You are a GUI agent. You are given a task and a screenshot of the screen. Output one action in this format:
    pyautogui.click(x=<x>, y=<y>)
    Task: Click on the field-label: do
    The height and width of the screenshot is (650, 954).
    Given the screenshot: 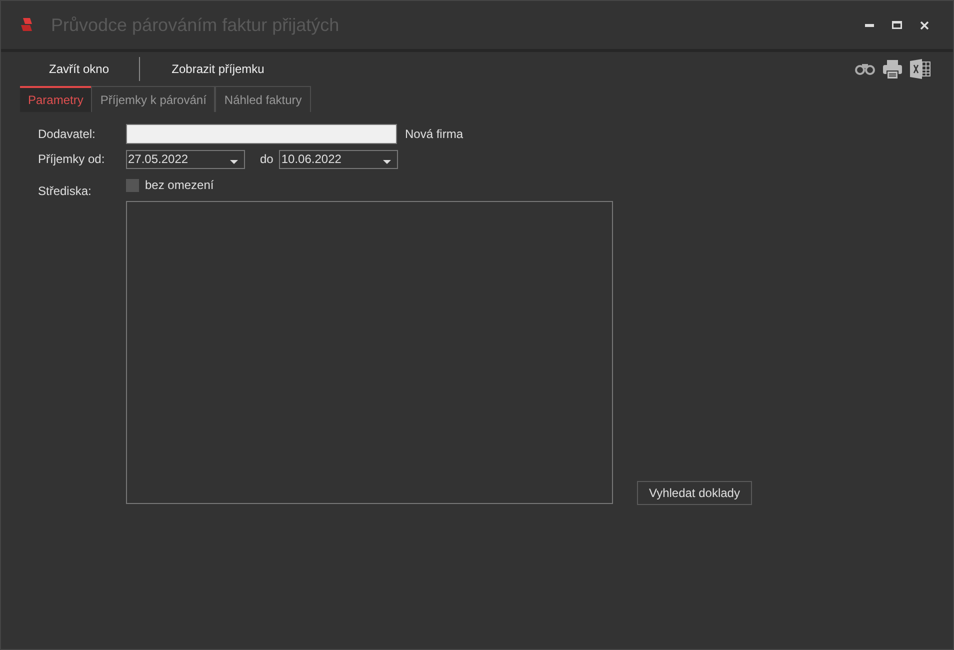 What is the action you would take?
    pyautogui.click(x=267, y=159)
    